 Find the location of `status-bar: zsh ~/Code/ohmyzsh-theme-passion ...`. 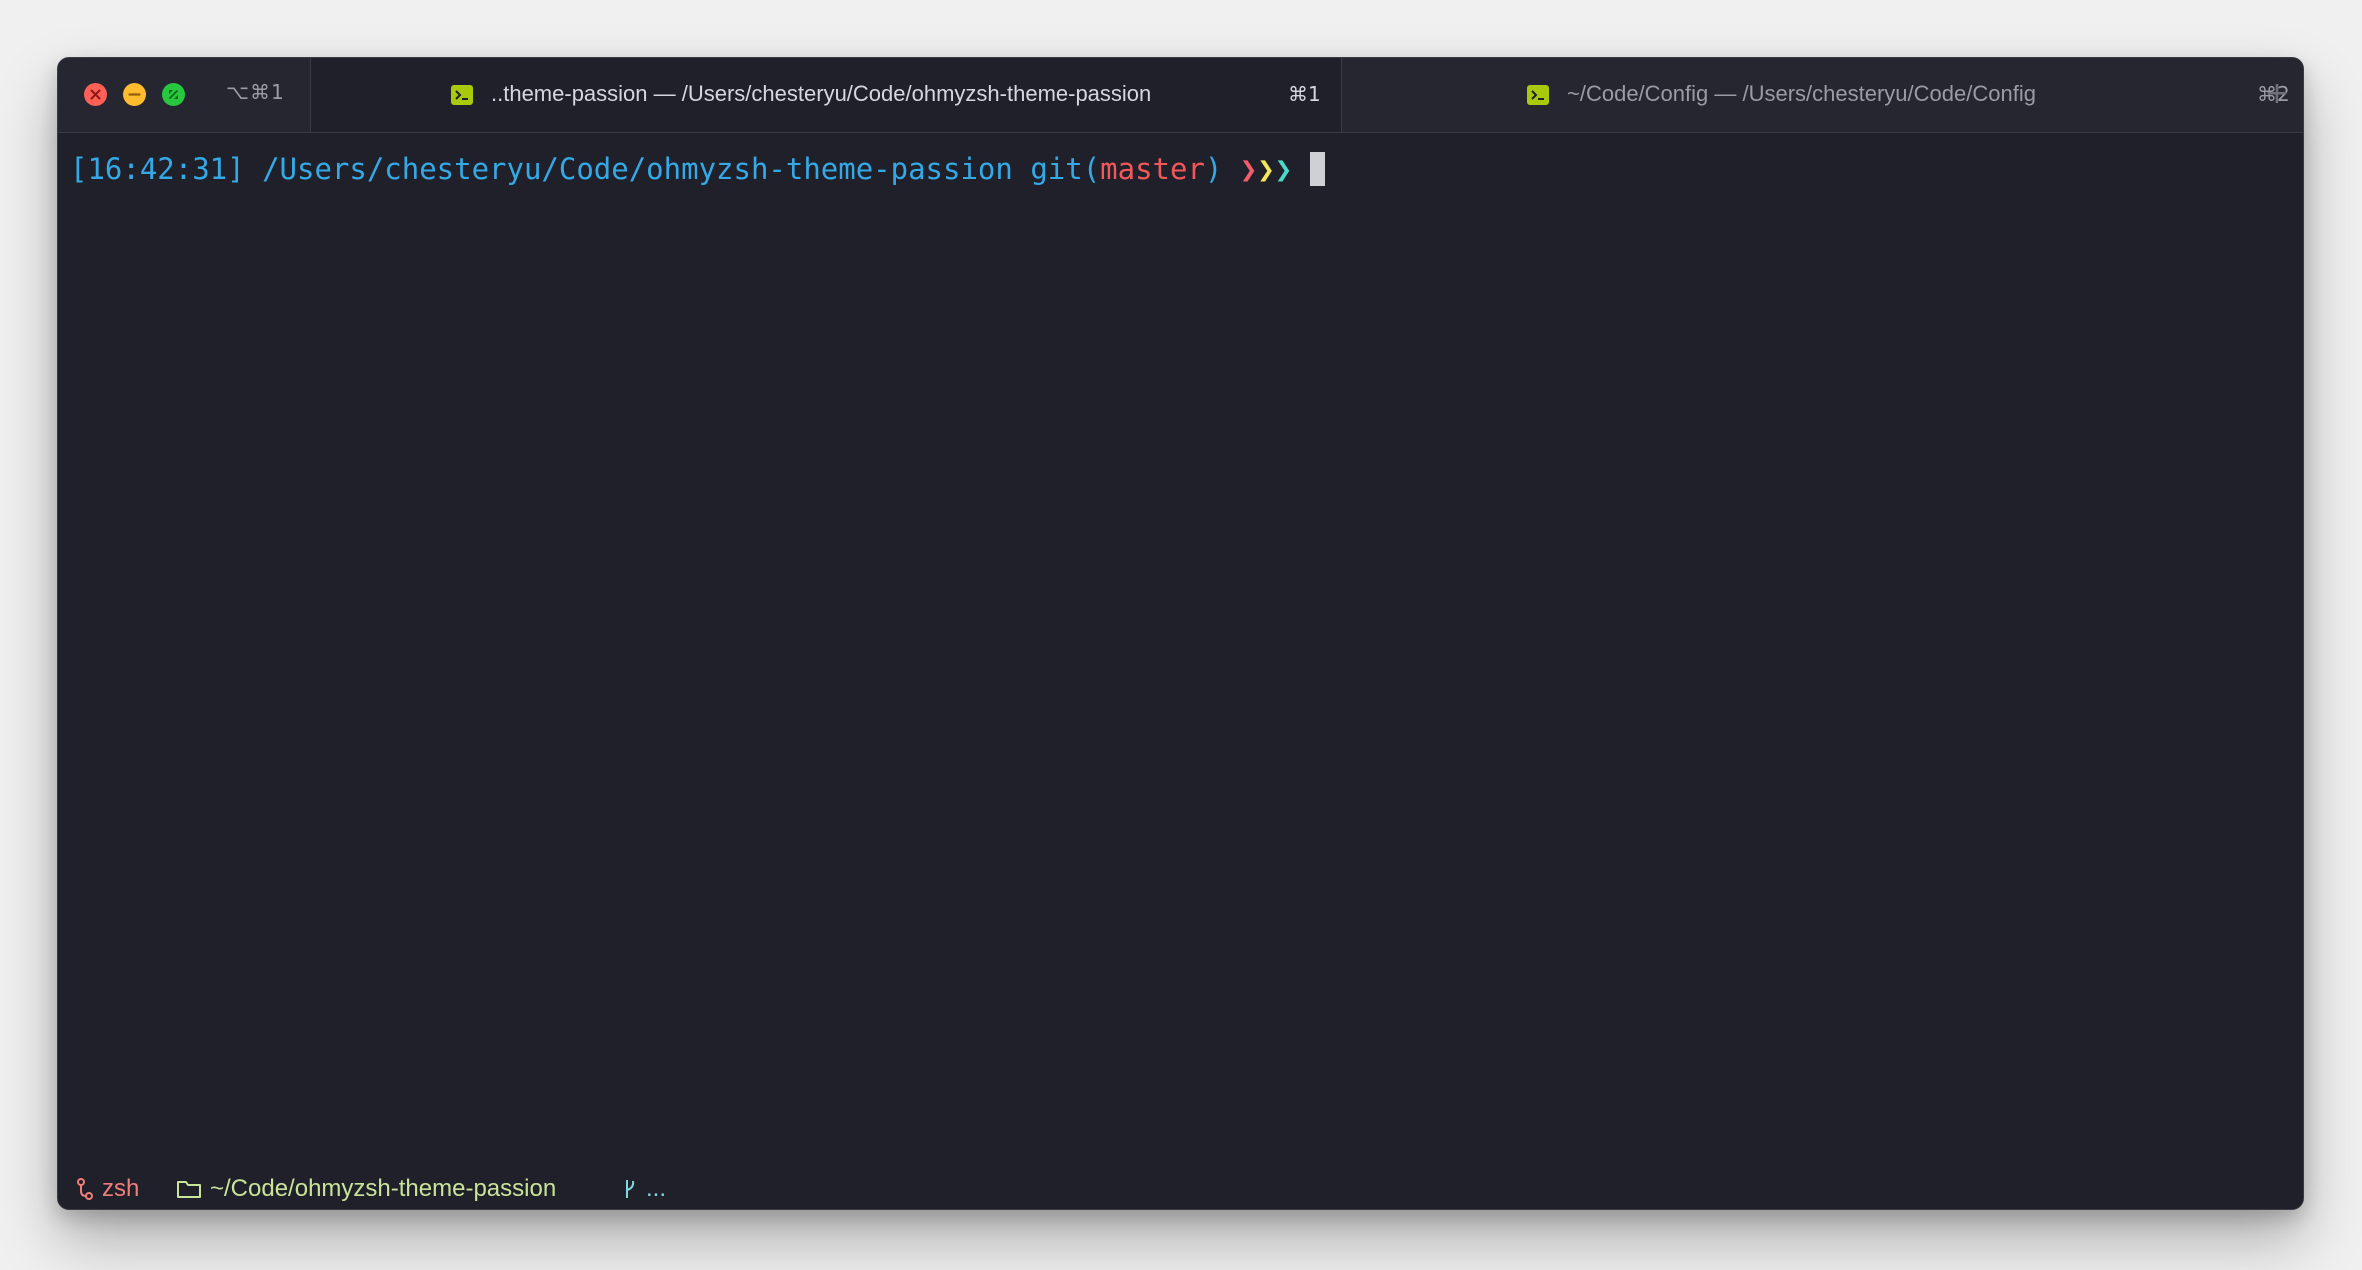

status-bar: zsh ~/Code/ohmyzsh-theme-passion ... is located at coordinates (1180, 1189).